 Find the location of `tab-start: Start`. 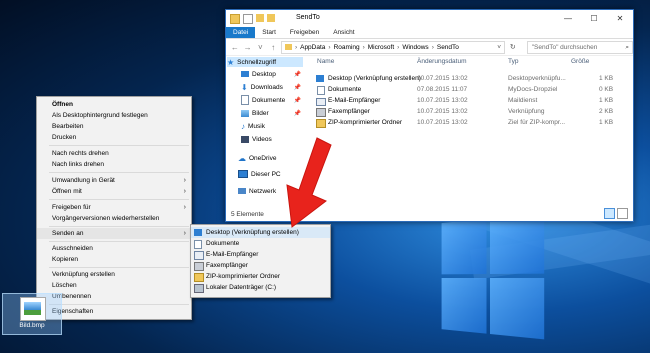

tab-start: Start is located at coordinates (269, 32).